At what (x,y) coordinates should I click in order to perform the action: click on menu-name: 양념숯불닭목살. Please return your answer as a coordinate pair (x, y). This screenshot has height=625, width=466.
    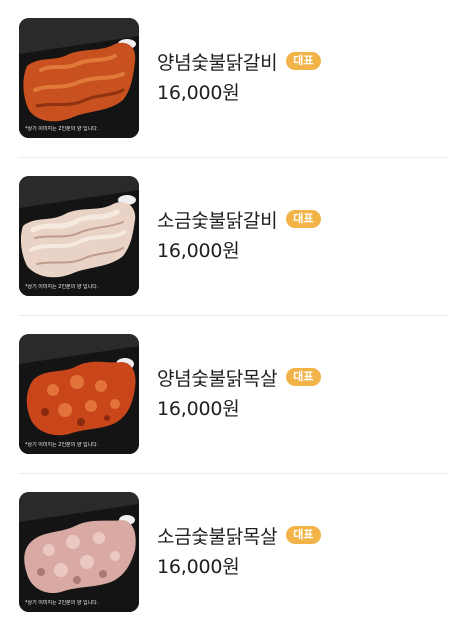
    Looking at the image, I should click on (217, 378).